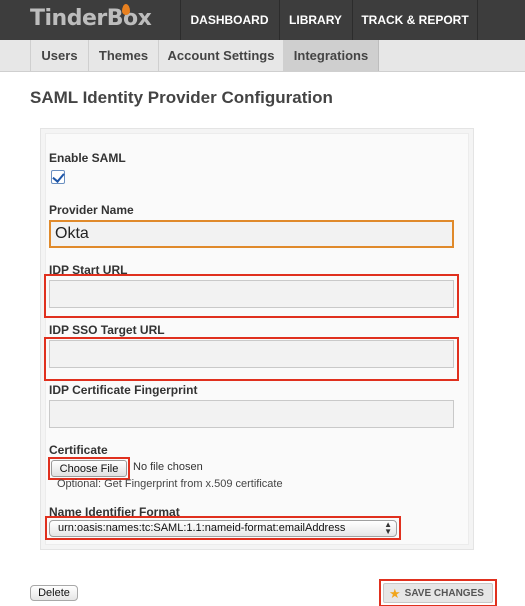 The image size is (525, 606). Describe the element at coordinates (123, 390) in the screenshot. I see `idp-cert-fingerprint-label: IDP Certificate Fingerprint` at that location.